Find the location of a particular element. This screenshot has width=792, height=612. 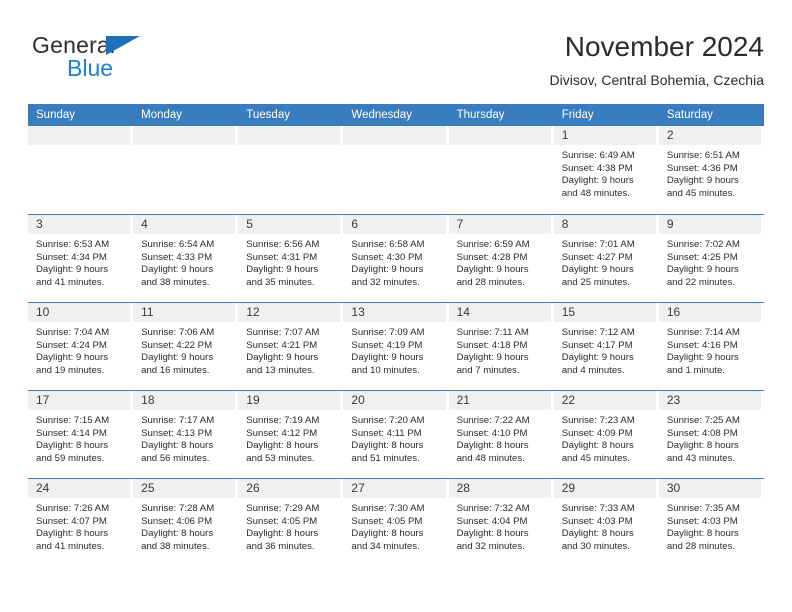

day-number-band: 26 is located at coordinates (289, 488).